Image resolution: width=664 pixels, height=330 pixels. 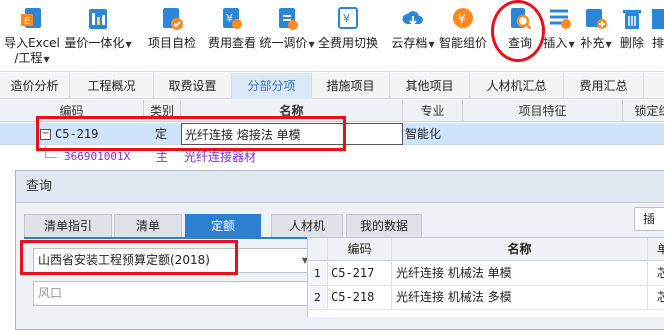 I want to click on tab-labor-material-summary: 人材机汇总, so click(x=517, y=86).